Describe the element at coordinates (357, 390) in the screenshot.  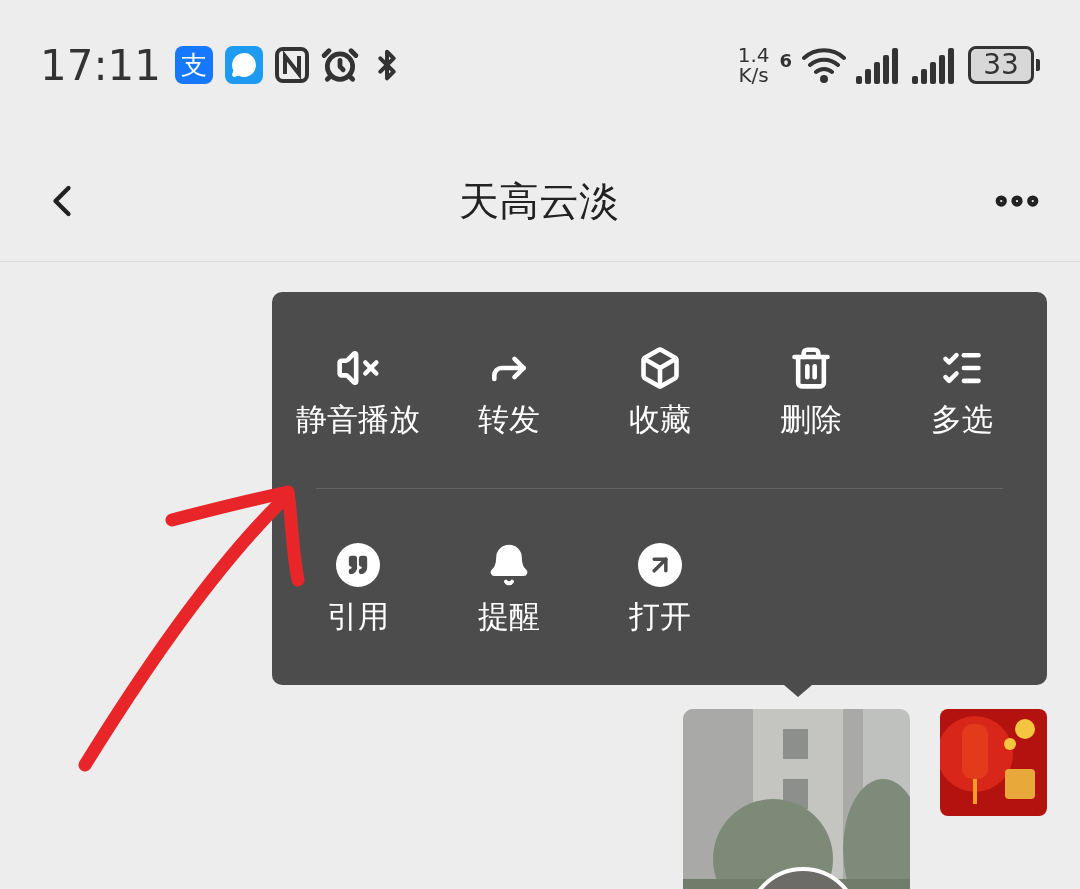
I see `menu-item: 静音播放` at that location.